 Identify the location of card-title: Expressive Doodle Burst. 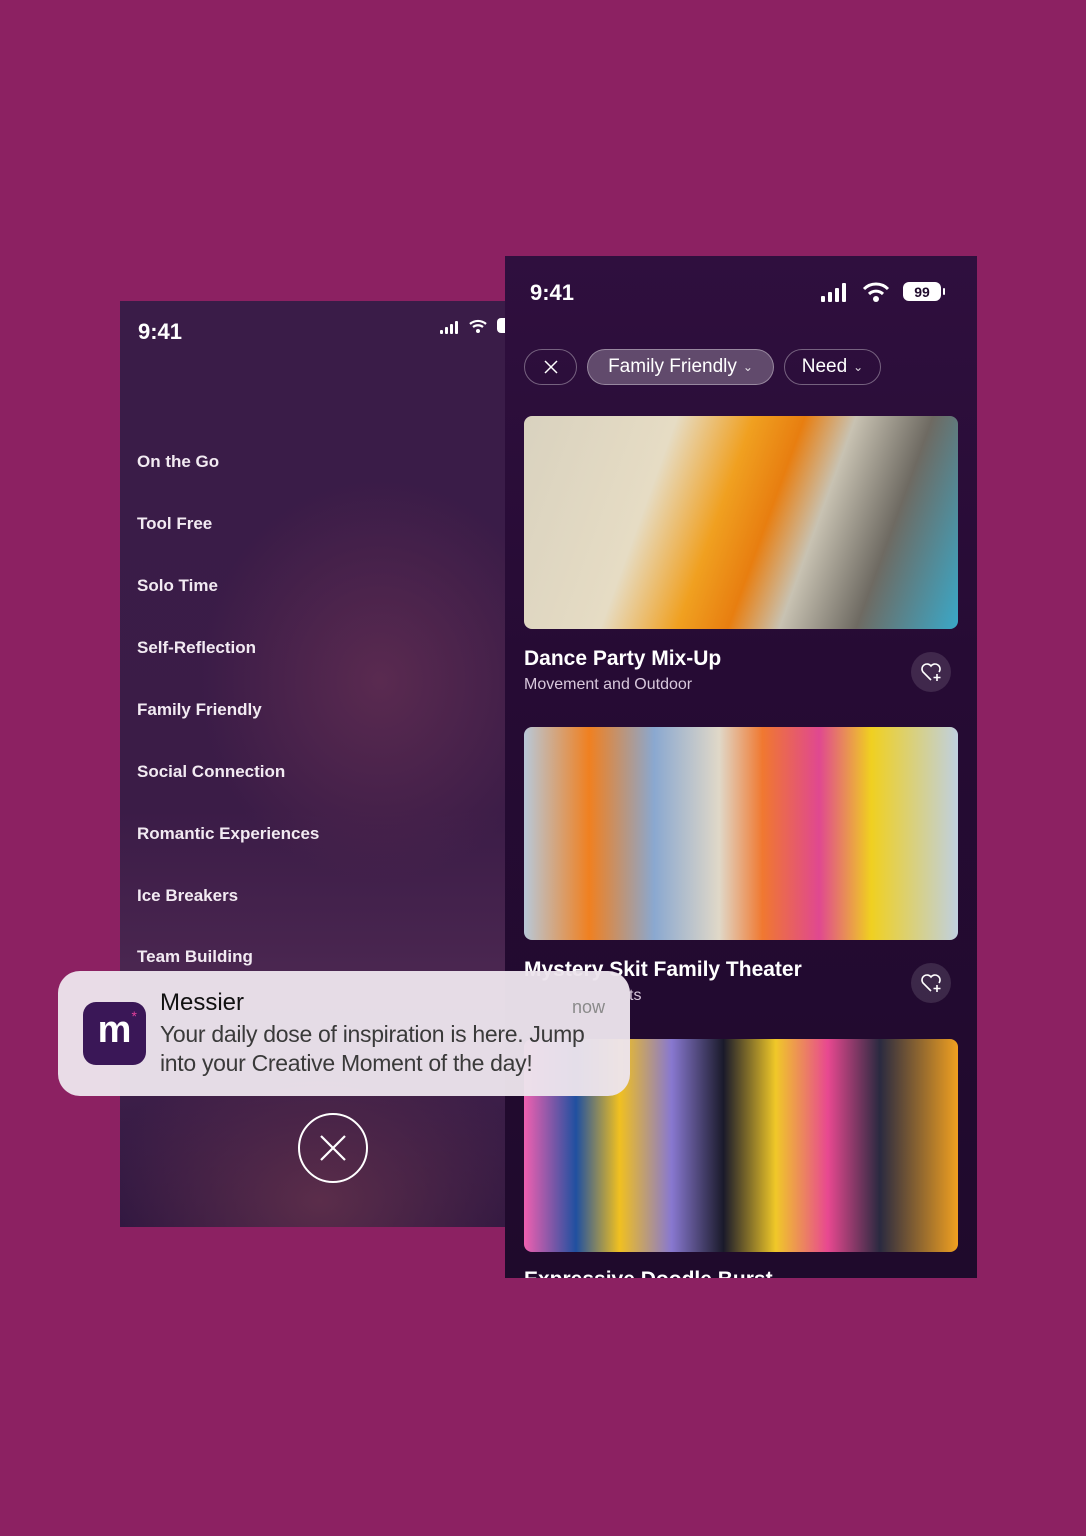
(648, 1273).